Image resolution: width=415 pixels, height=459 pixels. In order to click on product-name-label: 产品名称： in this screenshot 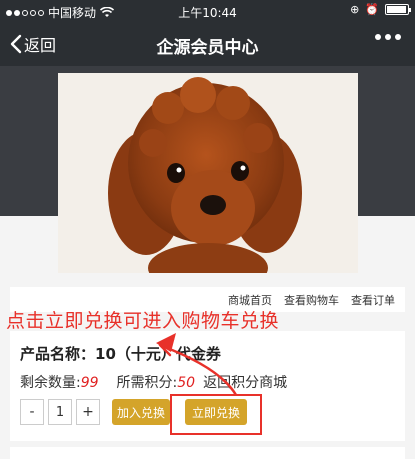, I will do `click(58, 354)`.